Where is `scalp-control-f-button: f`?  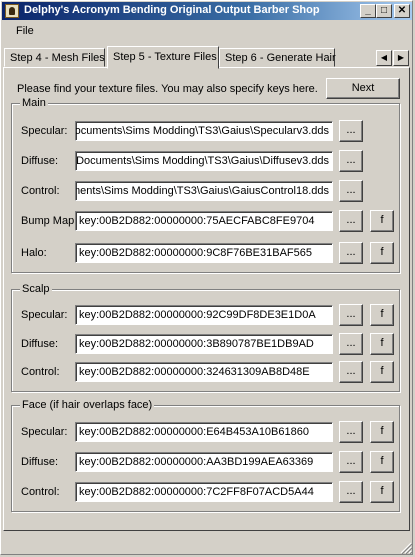
scalp-control-f-button: f is located at coordinates (382, 372).